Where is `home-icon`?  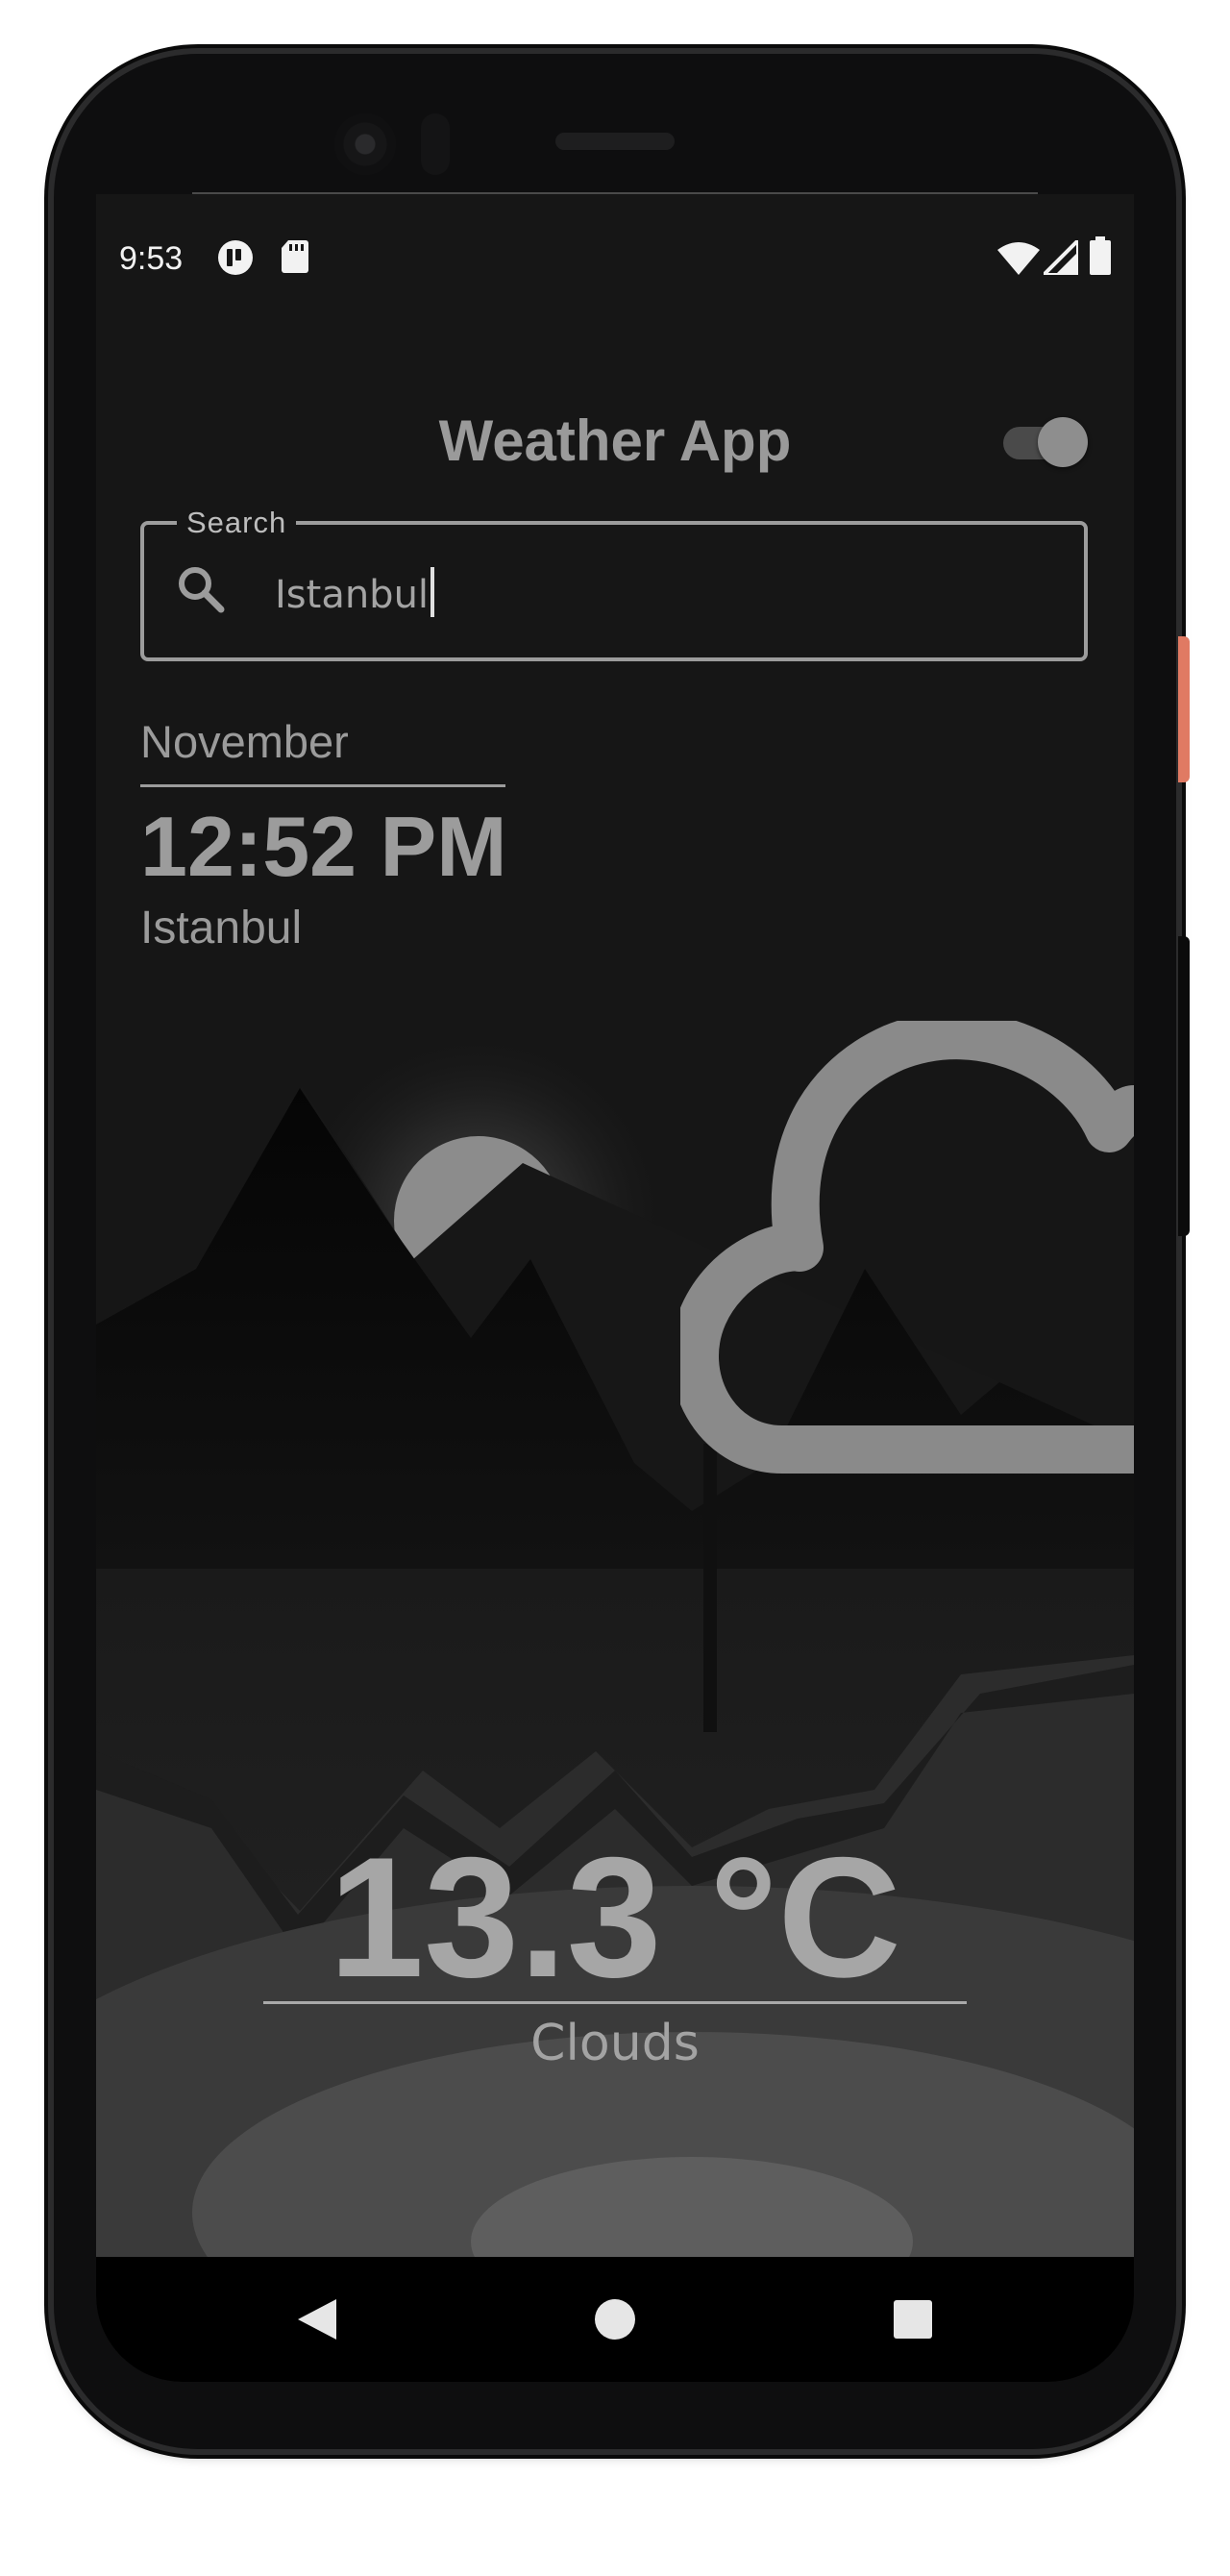 home-icon is located at coordinates (615, 2319).